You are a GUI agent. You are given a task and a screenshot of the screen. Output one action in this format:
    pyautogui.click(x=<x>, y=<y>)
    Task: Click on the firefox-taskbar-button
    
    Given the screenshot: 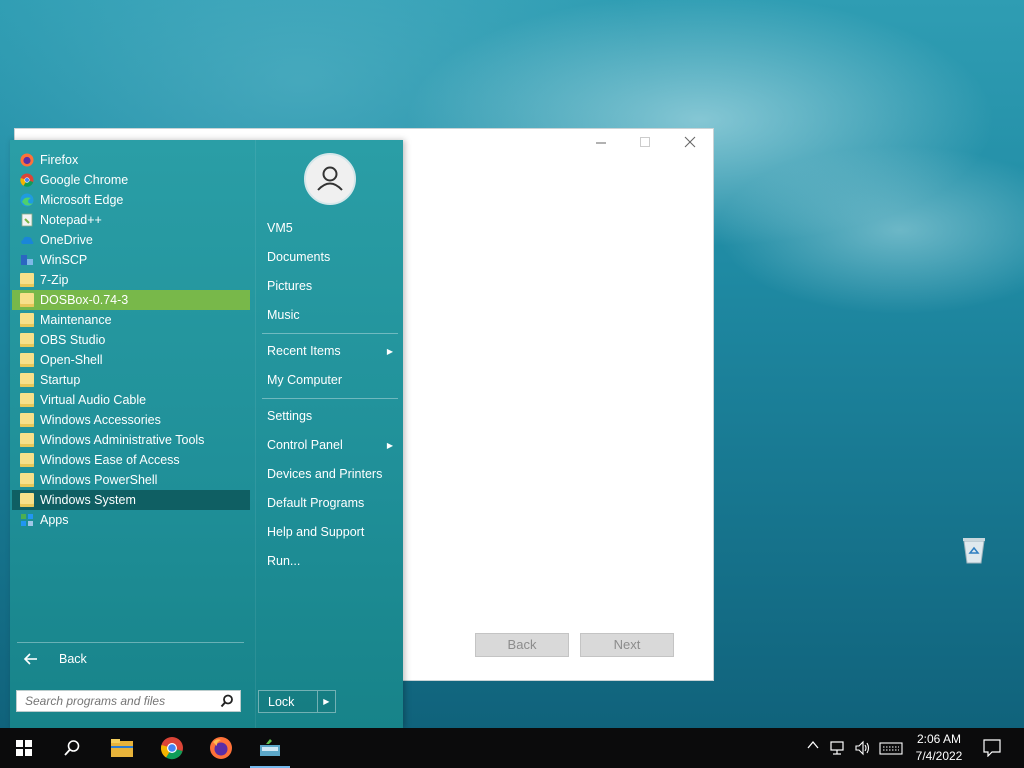 What is the action you would take?
    pyautogui.click(x=221, y=748)
    